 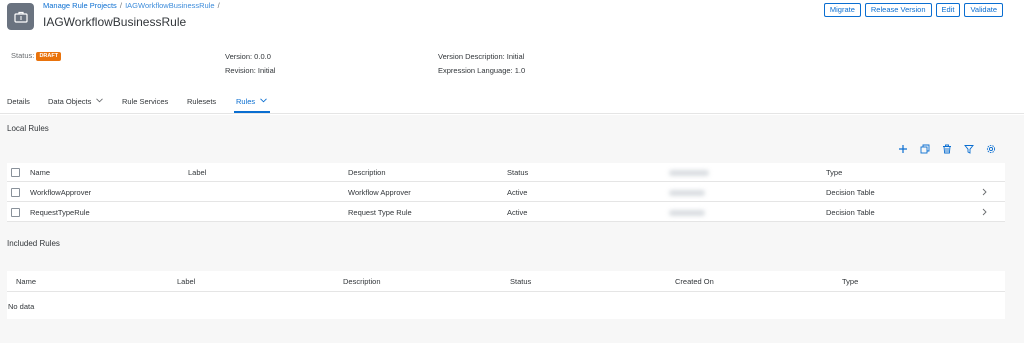 I want to click on rule-description: Workflow Approver, so click(x=379, y=192).